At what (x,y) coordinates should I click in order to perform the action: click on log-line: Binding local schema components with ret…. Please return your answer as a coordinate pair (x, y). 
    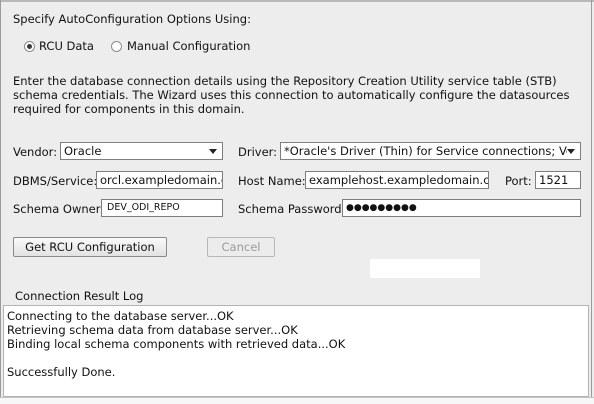
    Looking at the image, I should click on (176, 344).